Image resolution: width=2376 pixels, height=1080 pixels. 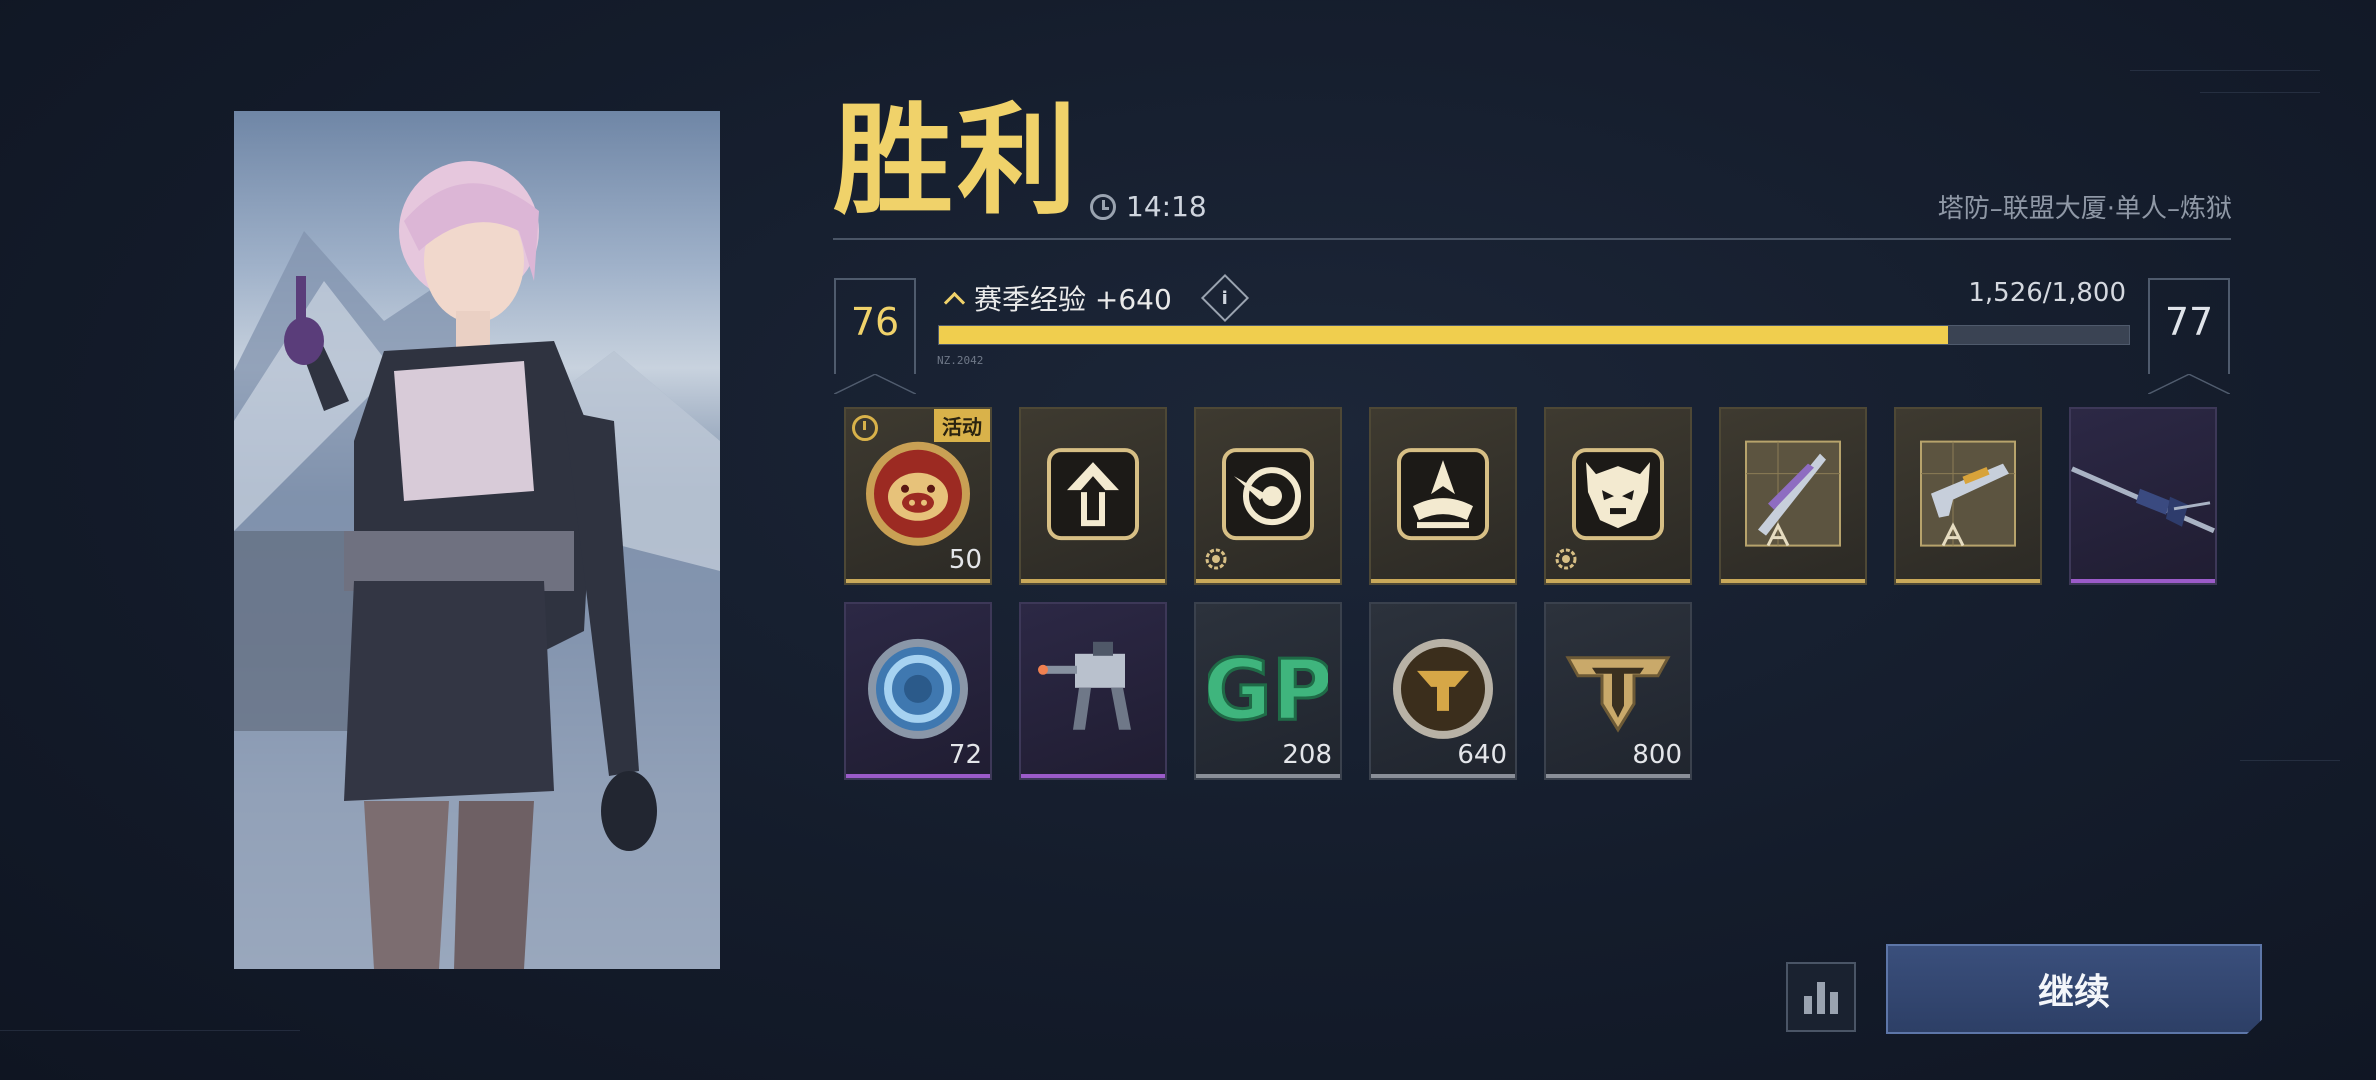 I want to click on pig-token-icon, so click(x=918, y=493).